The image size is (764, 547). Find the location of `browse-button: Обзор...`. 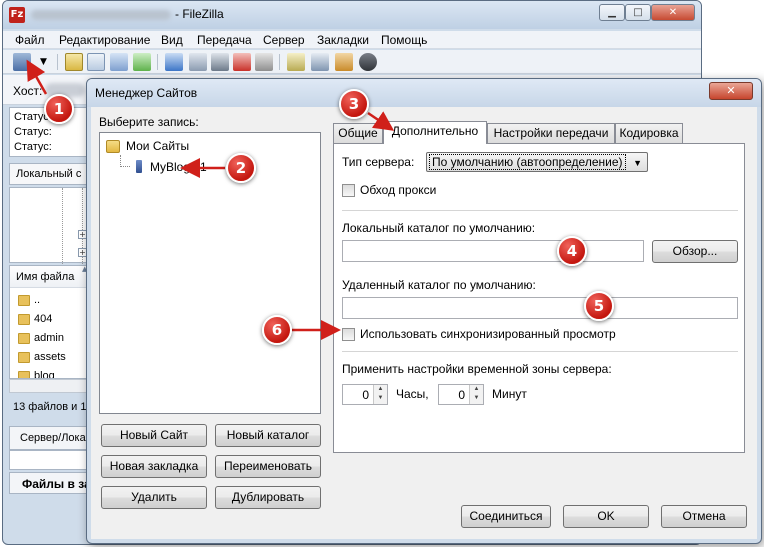

browse-button: Обзор... is located at coordinates (695, 251).